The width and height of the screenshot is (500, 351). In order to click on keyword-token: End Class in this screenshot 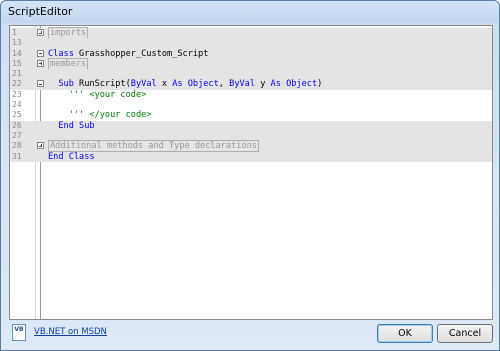, I will do `click(71, 156)`.